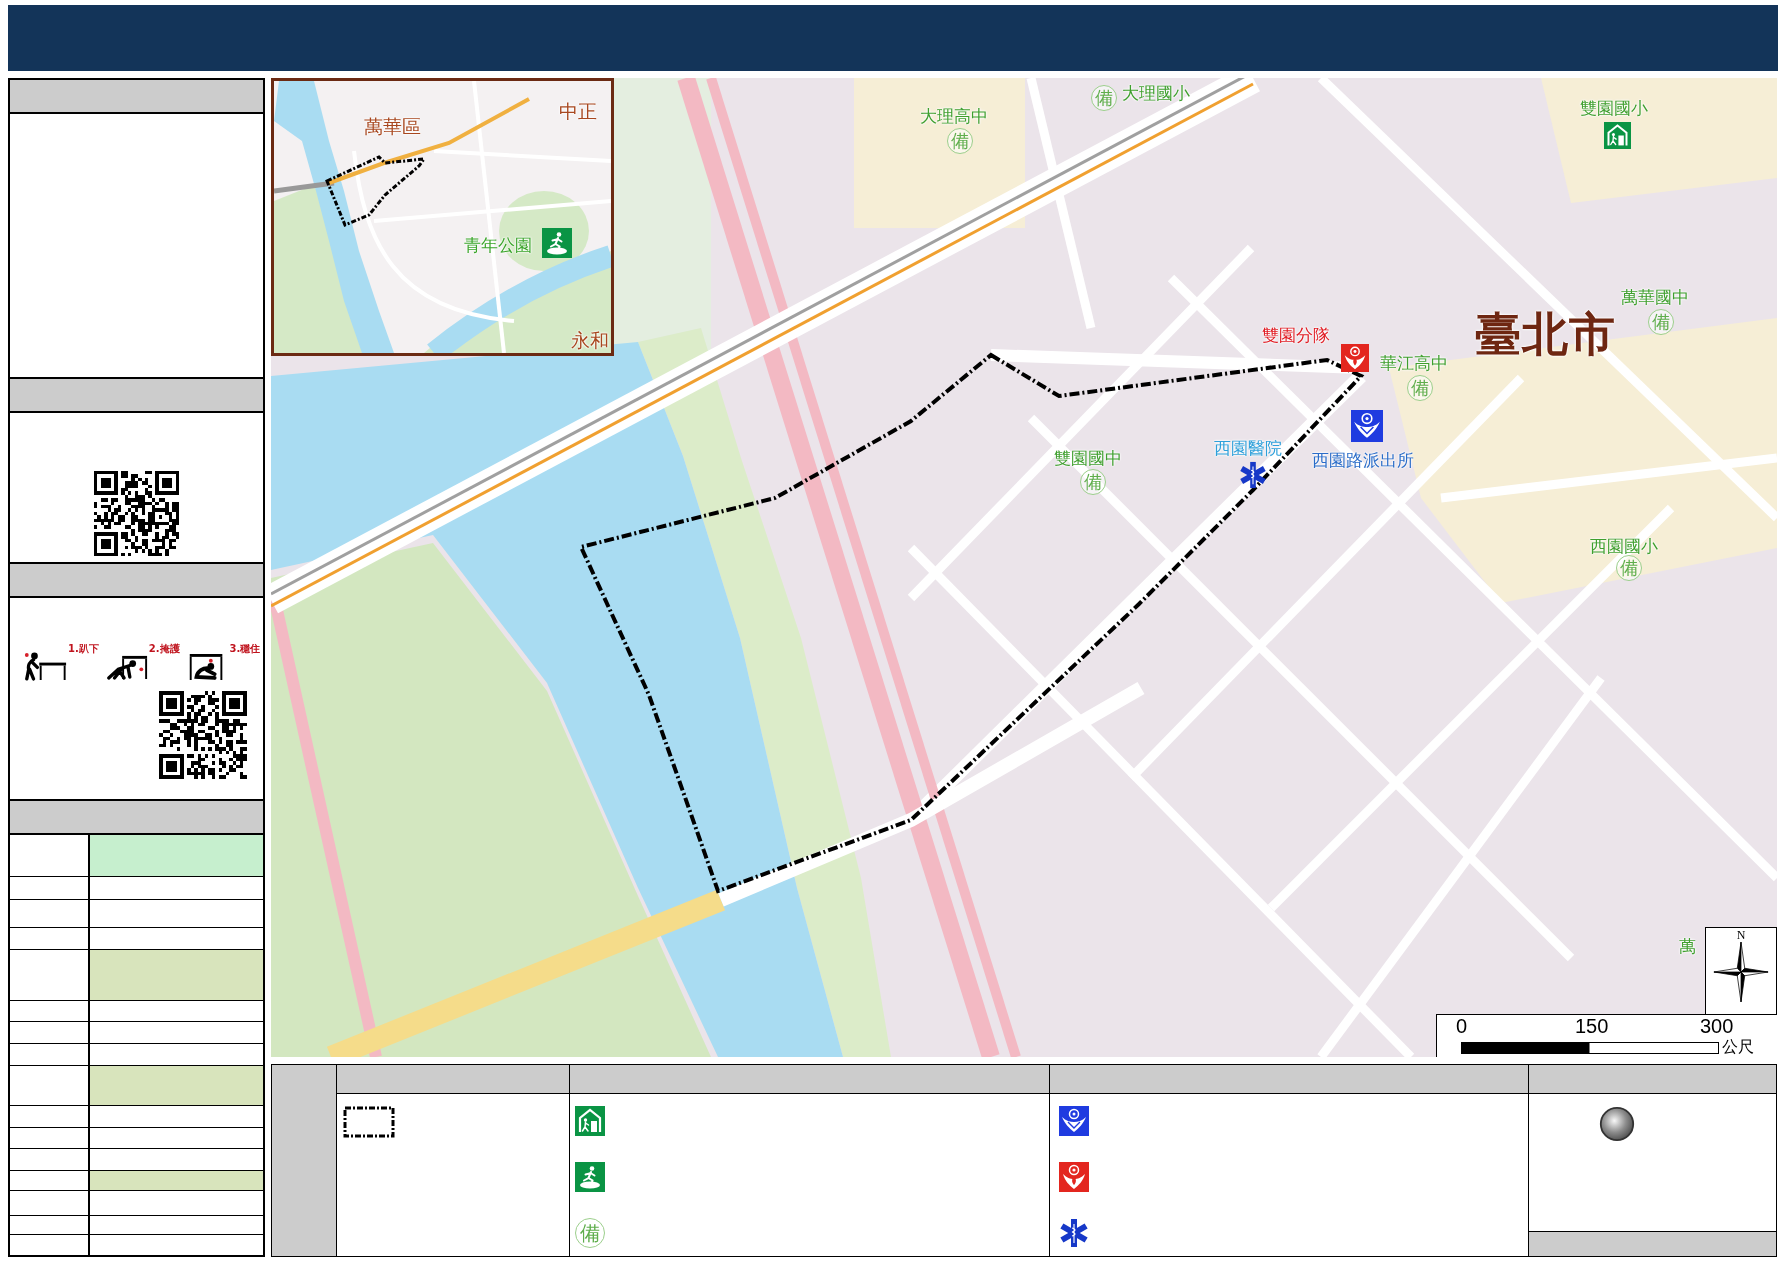  What do you see at coordinates (392, 127) in the screenshot?
I see `map-label: 萬華區` at bounding box center [392, 127].